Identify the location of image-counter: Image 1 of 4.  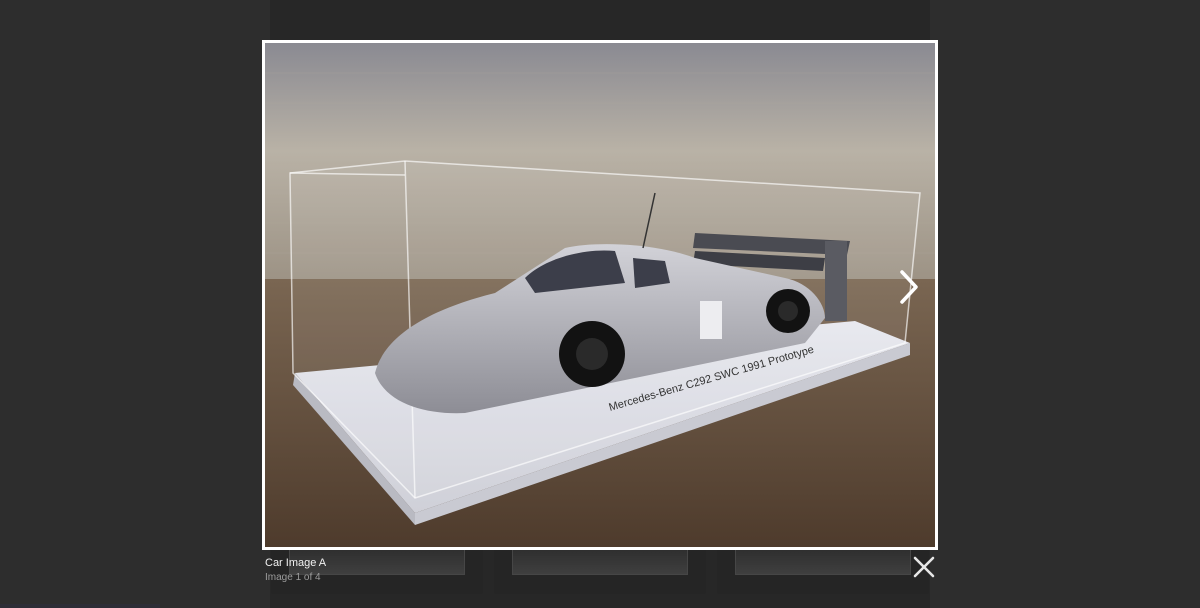
(293, 577).